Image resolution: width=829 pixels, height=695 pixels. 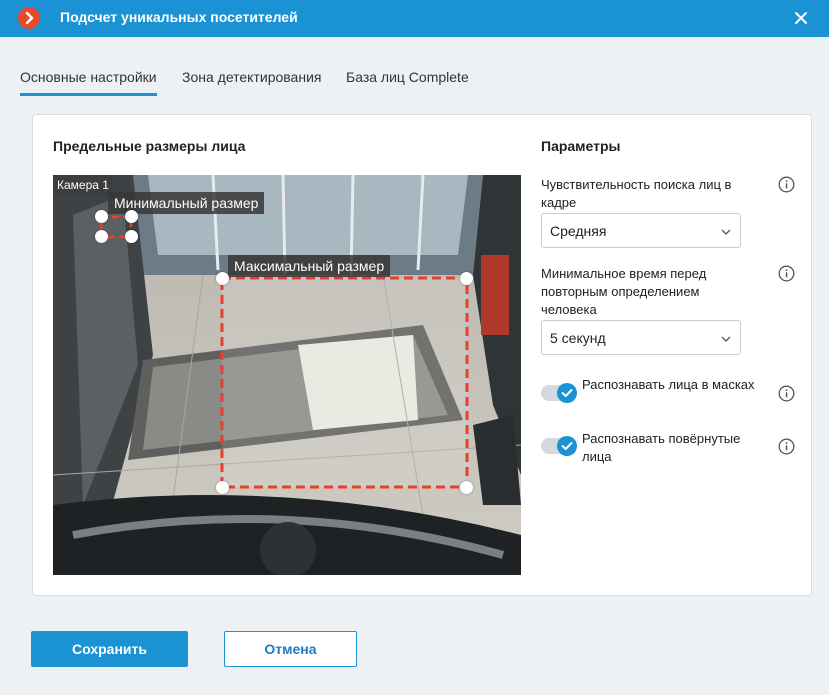 I want to click on min-time-value: 5 секунд, so click(x=578, y=338).